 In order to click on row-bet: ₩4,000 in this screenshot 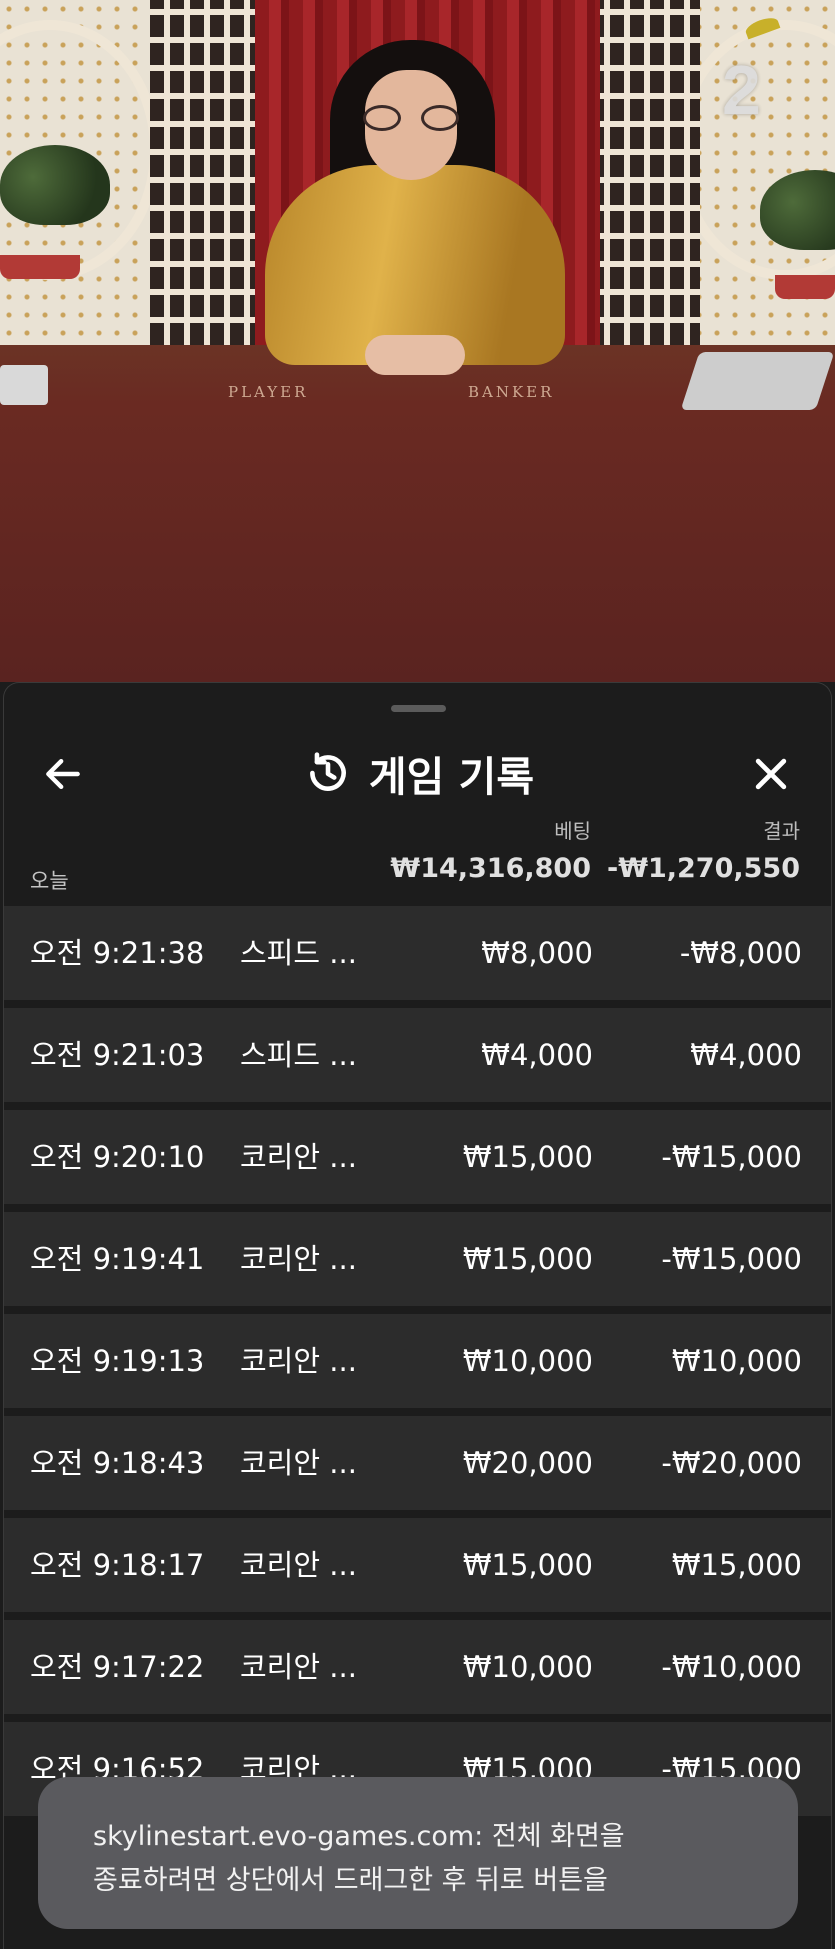, I will do `click(537, 1055)`.